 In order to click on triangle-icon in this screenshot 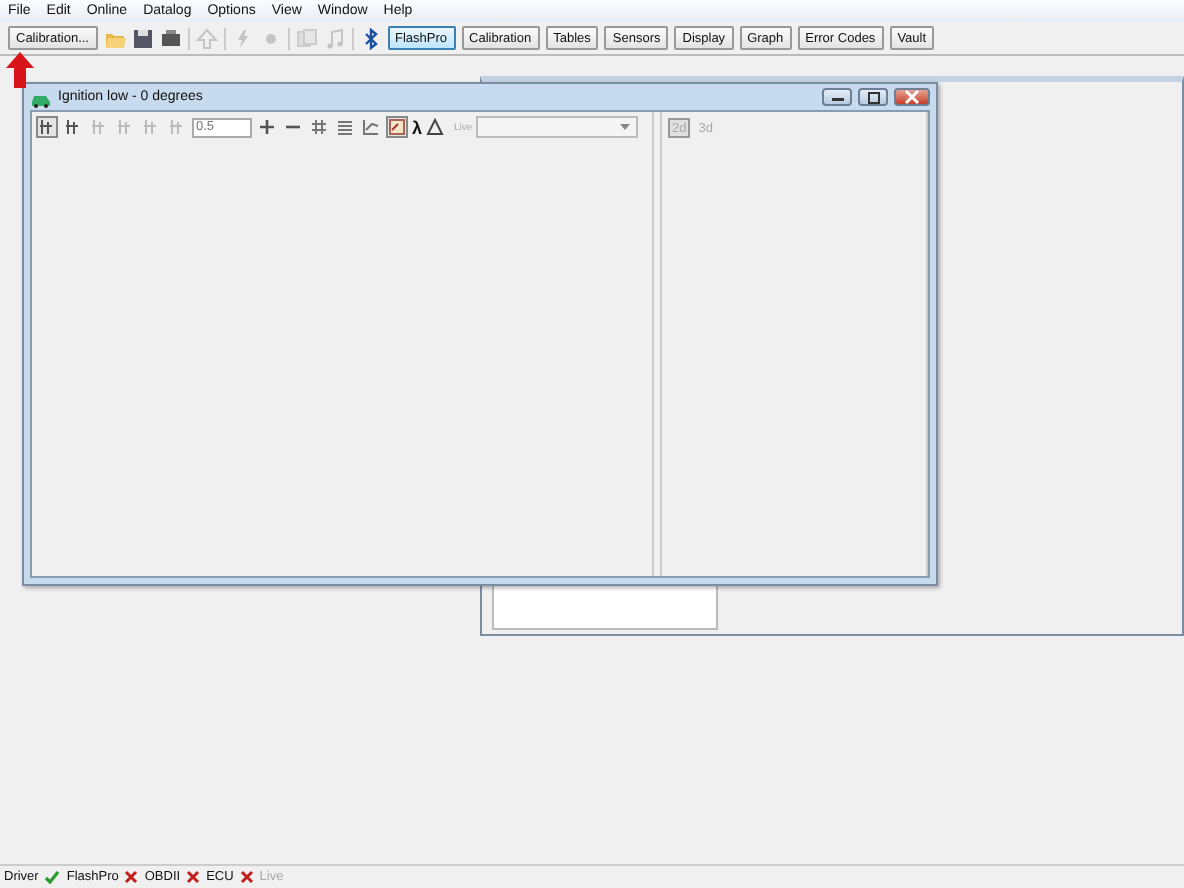, I will do `click(435, 127)`.